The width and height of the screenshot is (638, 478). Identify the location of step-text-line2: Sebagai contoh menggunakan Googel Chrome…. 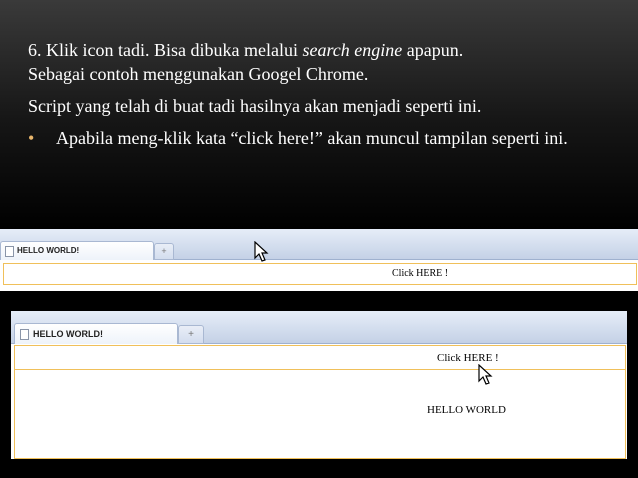
(198, 74).